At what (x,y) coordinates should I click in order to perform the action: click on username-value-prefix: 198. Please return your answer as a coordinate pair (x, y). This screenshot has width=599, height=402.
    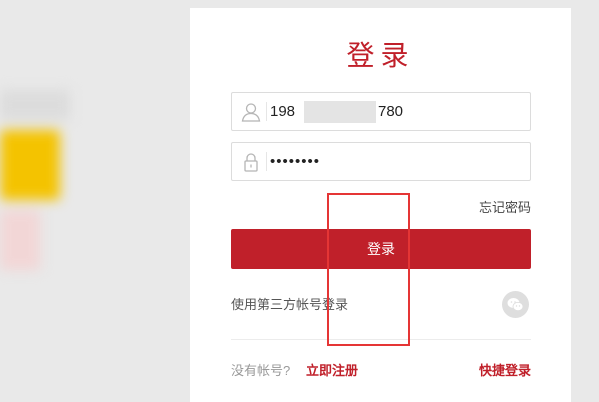
    Looking at the image, I should click on (283, 111).